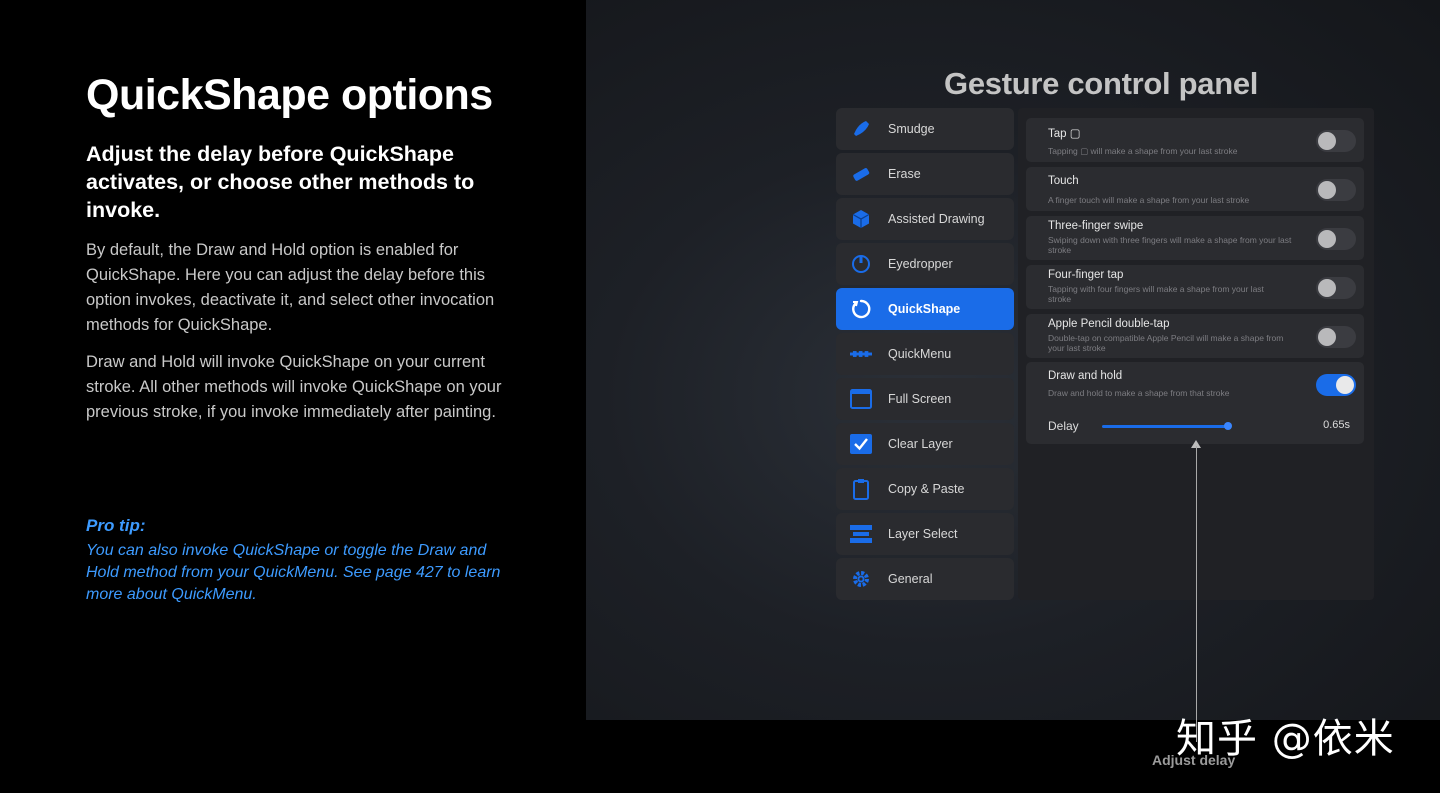 This screenshot has height=793, width=1440. Describe the element at coordinates (920, 399) in the screenshot. I see `menu-item-label: Full Screen` at that location.